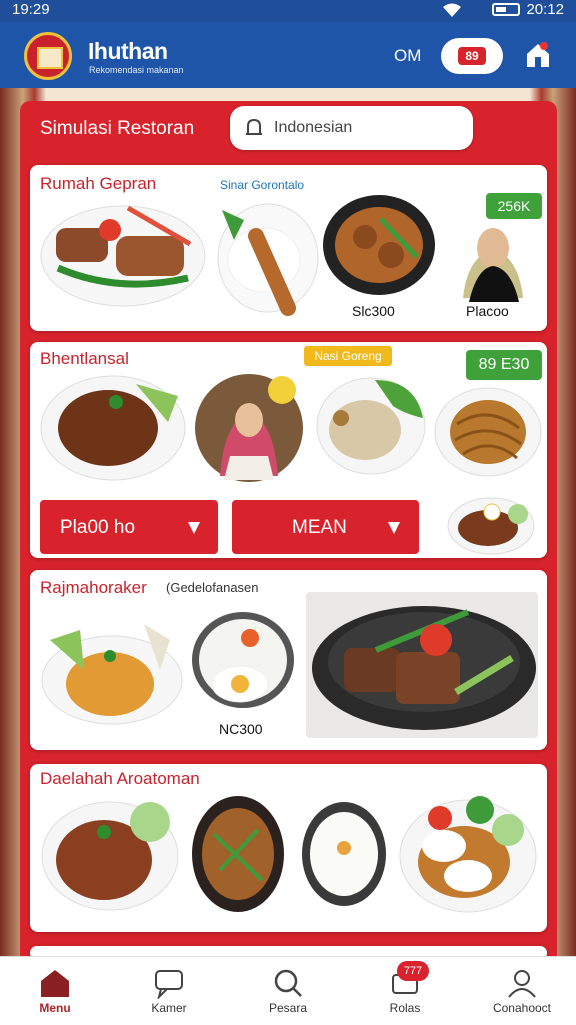 The width and height of the screenshot is (576, 1025). I want to click on price-badge: 256K, so click(514, 206).